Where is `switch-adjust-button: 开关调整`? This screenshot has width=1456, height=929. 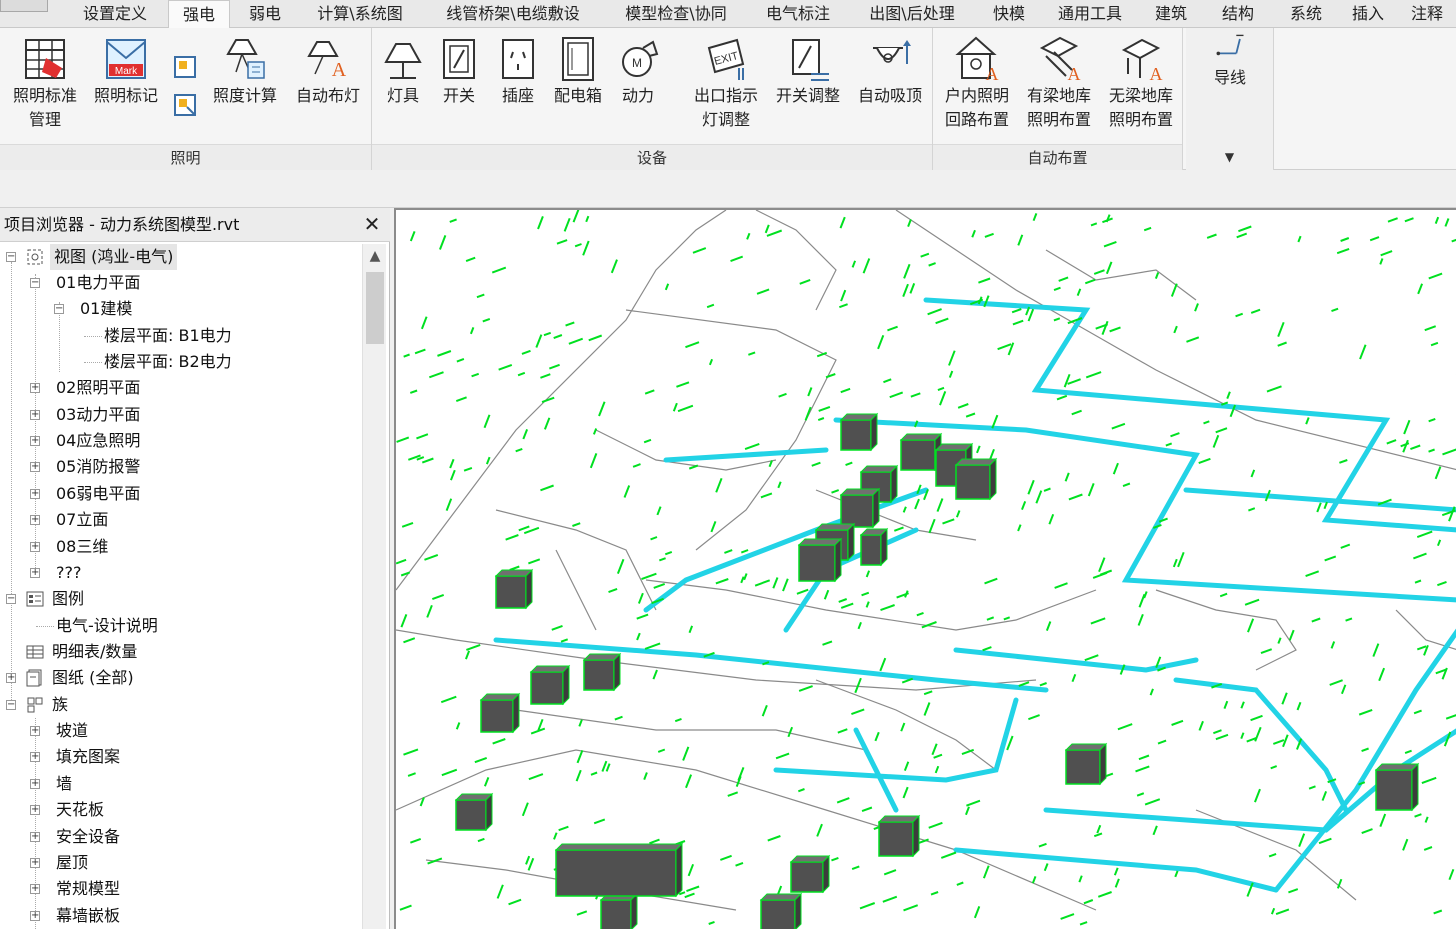 switch-adjust-button: 开关调整 is located at coordinates (808, 71).